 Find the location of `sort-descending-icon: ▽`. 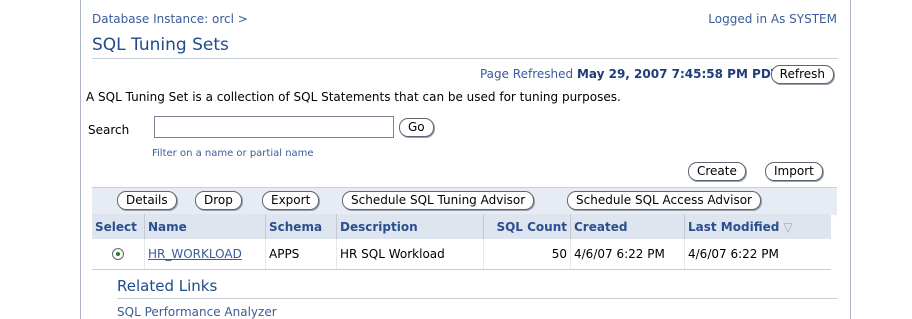

sort-descending-icon: ▽ is located at coordinates (788, 226).